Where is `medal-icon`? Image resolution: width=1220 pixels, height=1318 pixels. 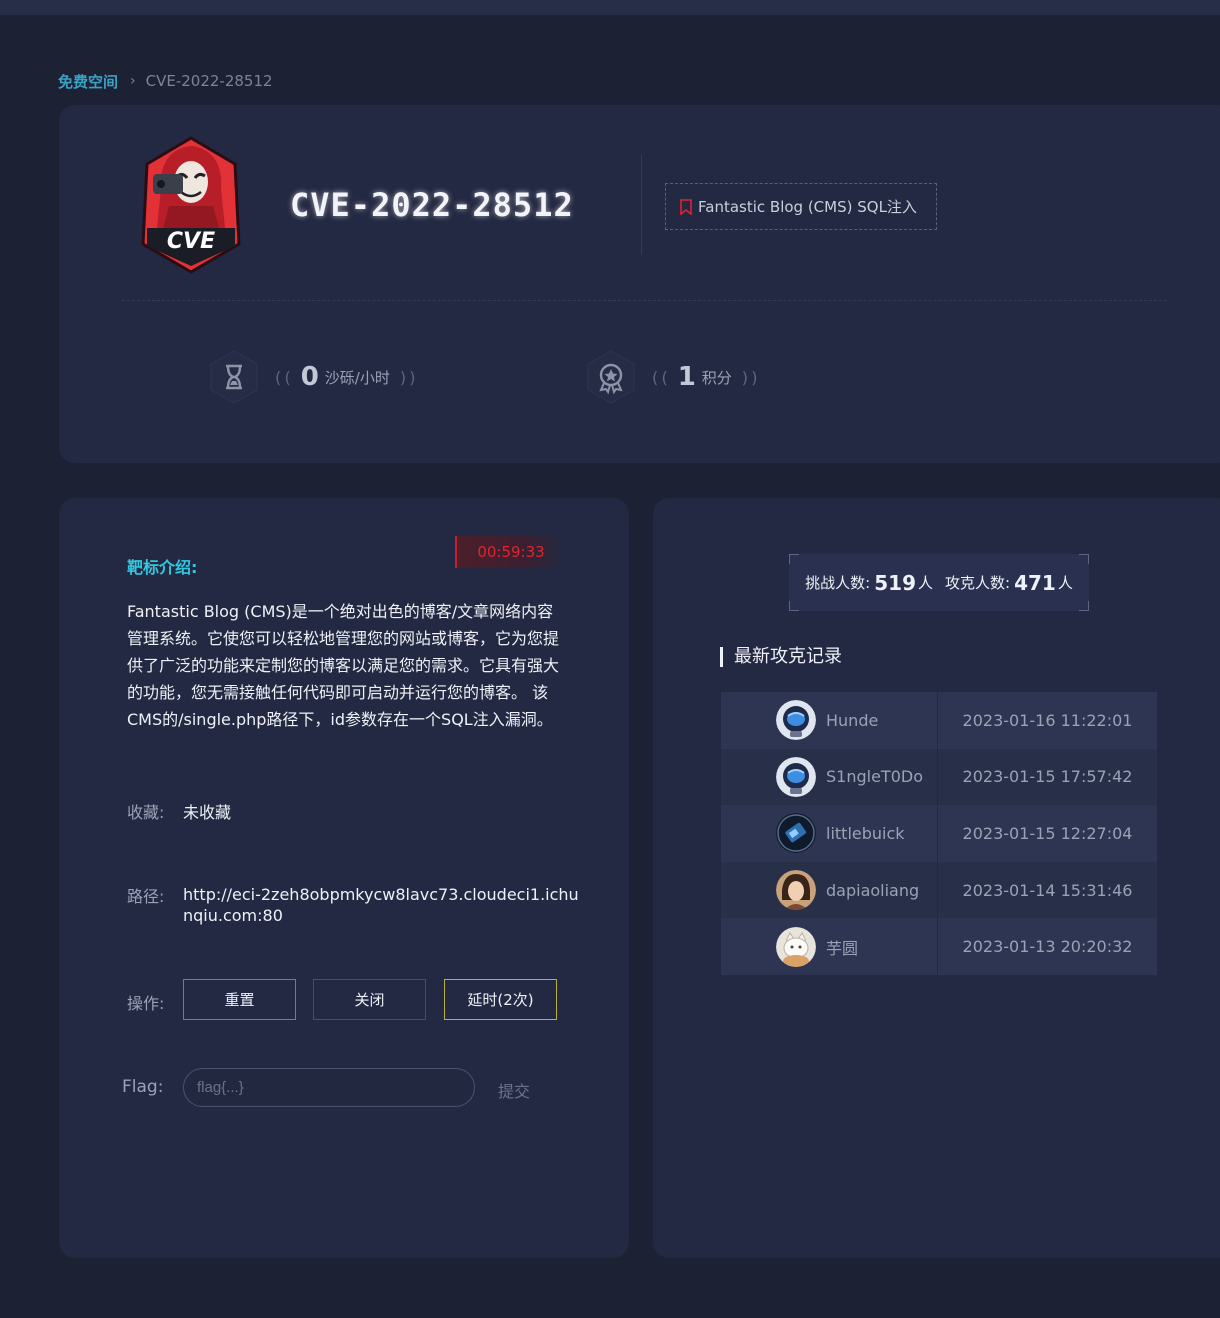
medal-icon is located at coordinates (611, 377).